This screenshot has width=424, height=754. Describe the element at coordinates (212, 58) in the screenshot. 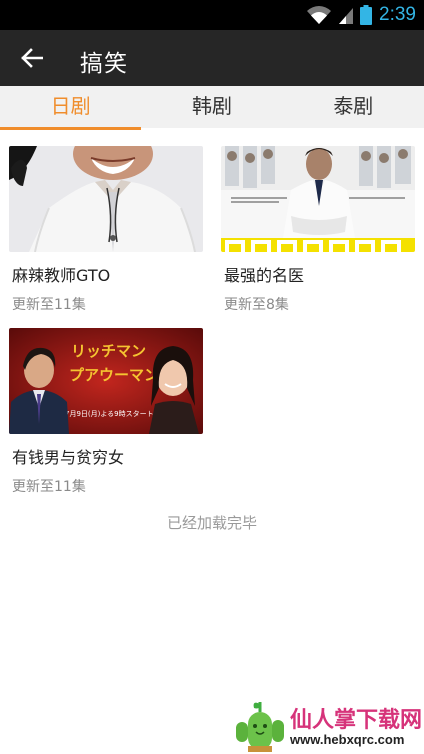

I see `app-bar: 搞笑` at that location.